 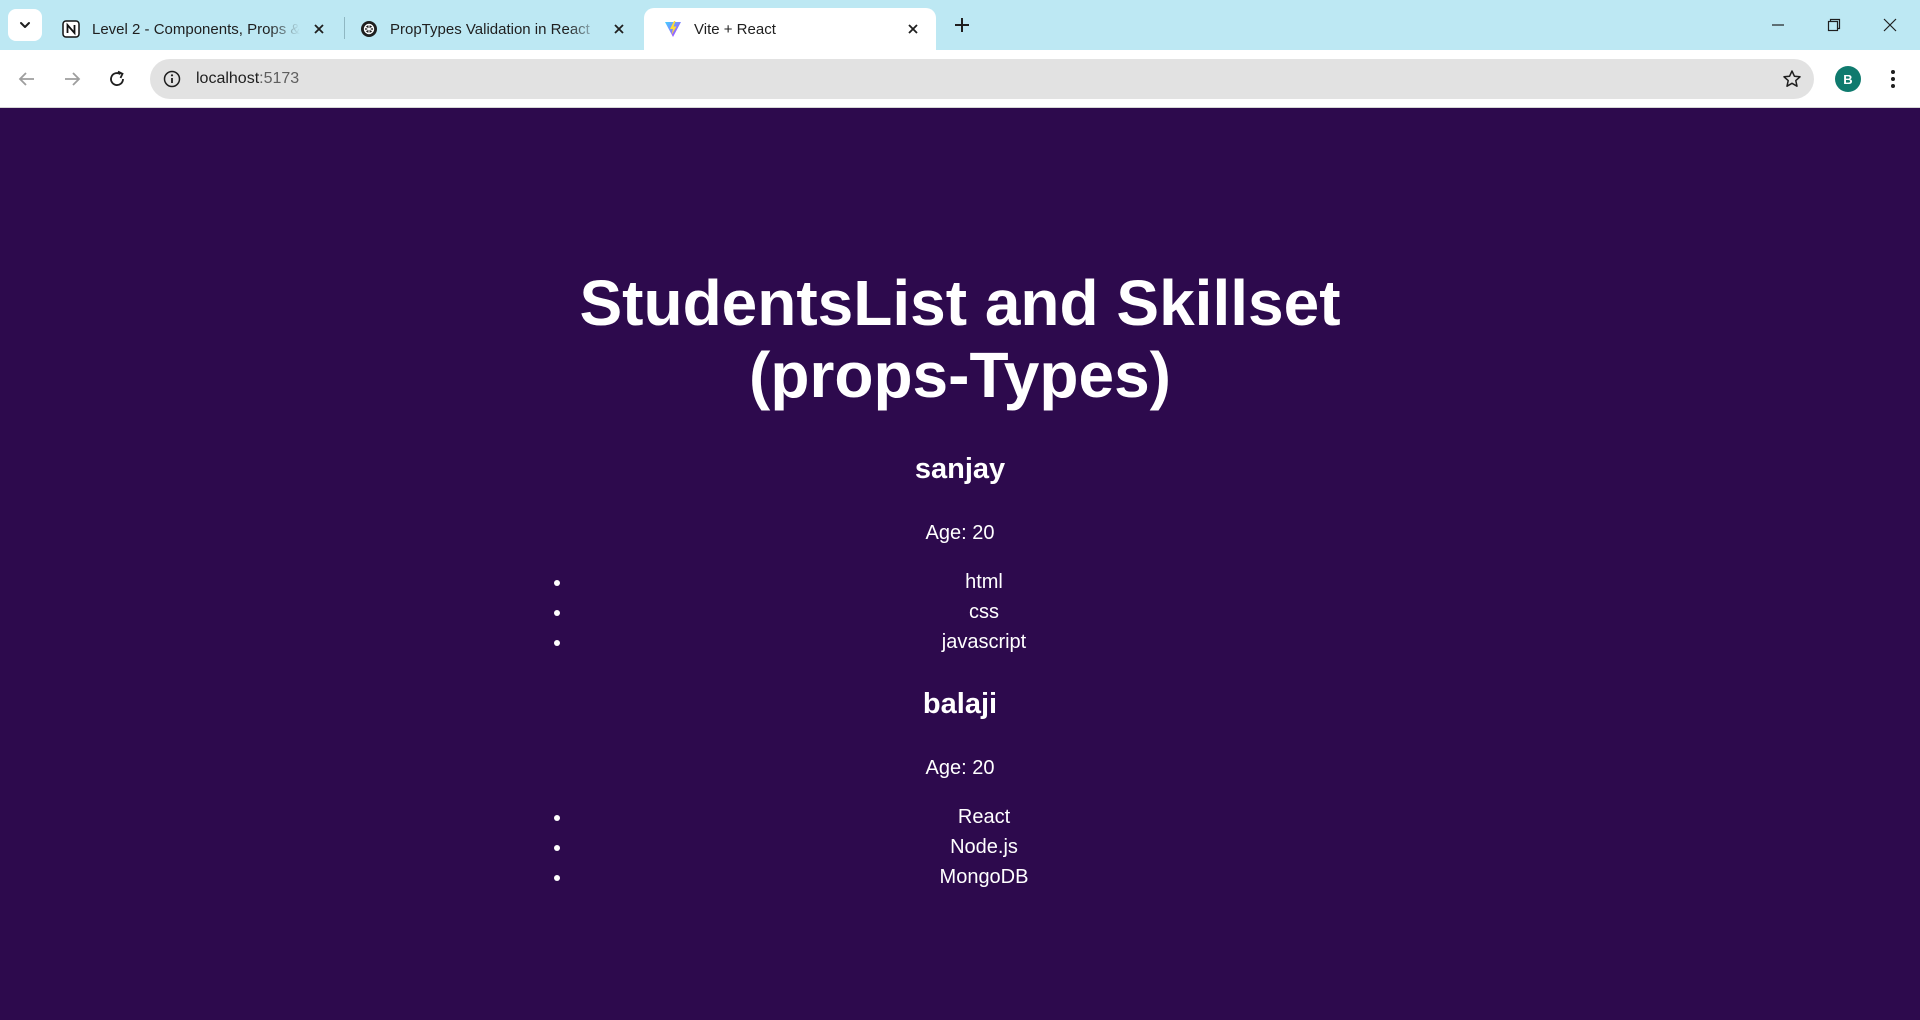 What do you see at coordinates (984, 877) in the screenshot?
I see `skill-item: MongoDB` at bounding box center [984, 877].